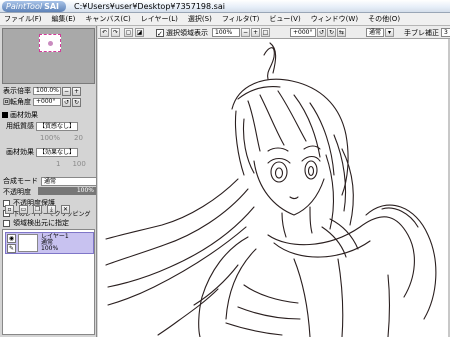 The image size is (450, 337). What do you see at coordinates (200, 19) in the screenshot?
I see `menu-select: 選択(S)` at bounding box center [200, 19].